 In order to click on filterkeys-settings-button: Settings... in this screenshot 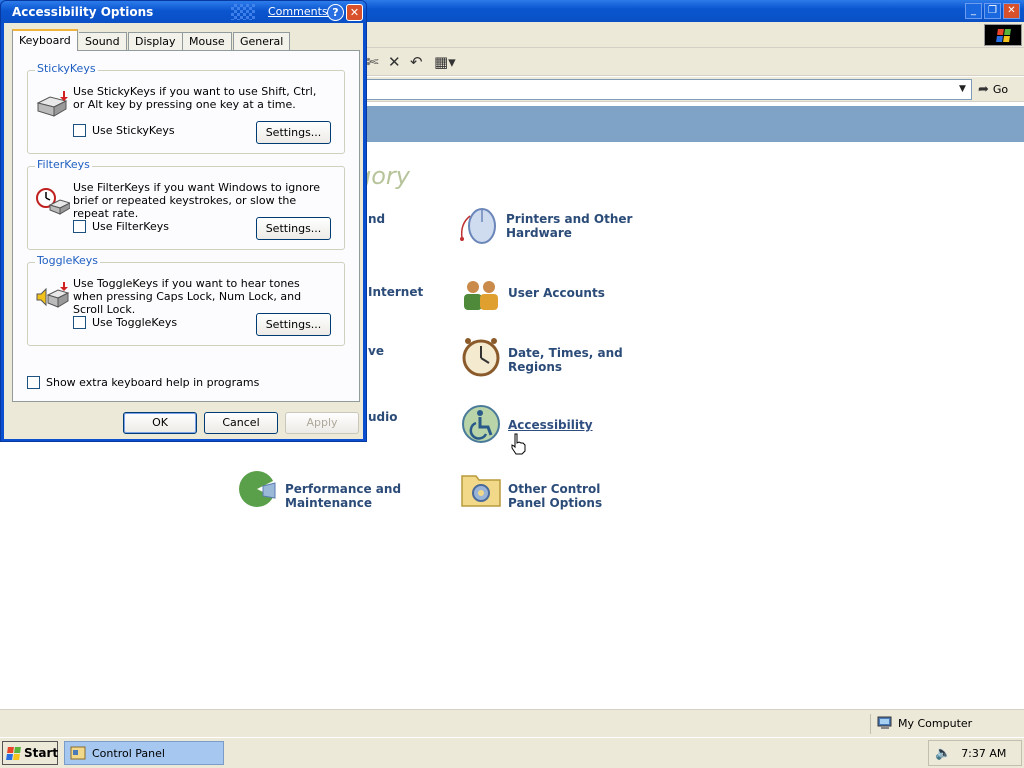, I will do `click(293, 228)`.